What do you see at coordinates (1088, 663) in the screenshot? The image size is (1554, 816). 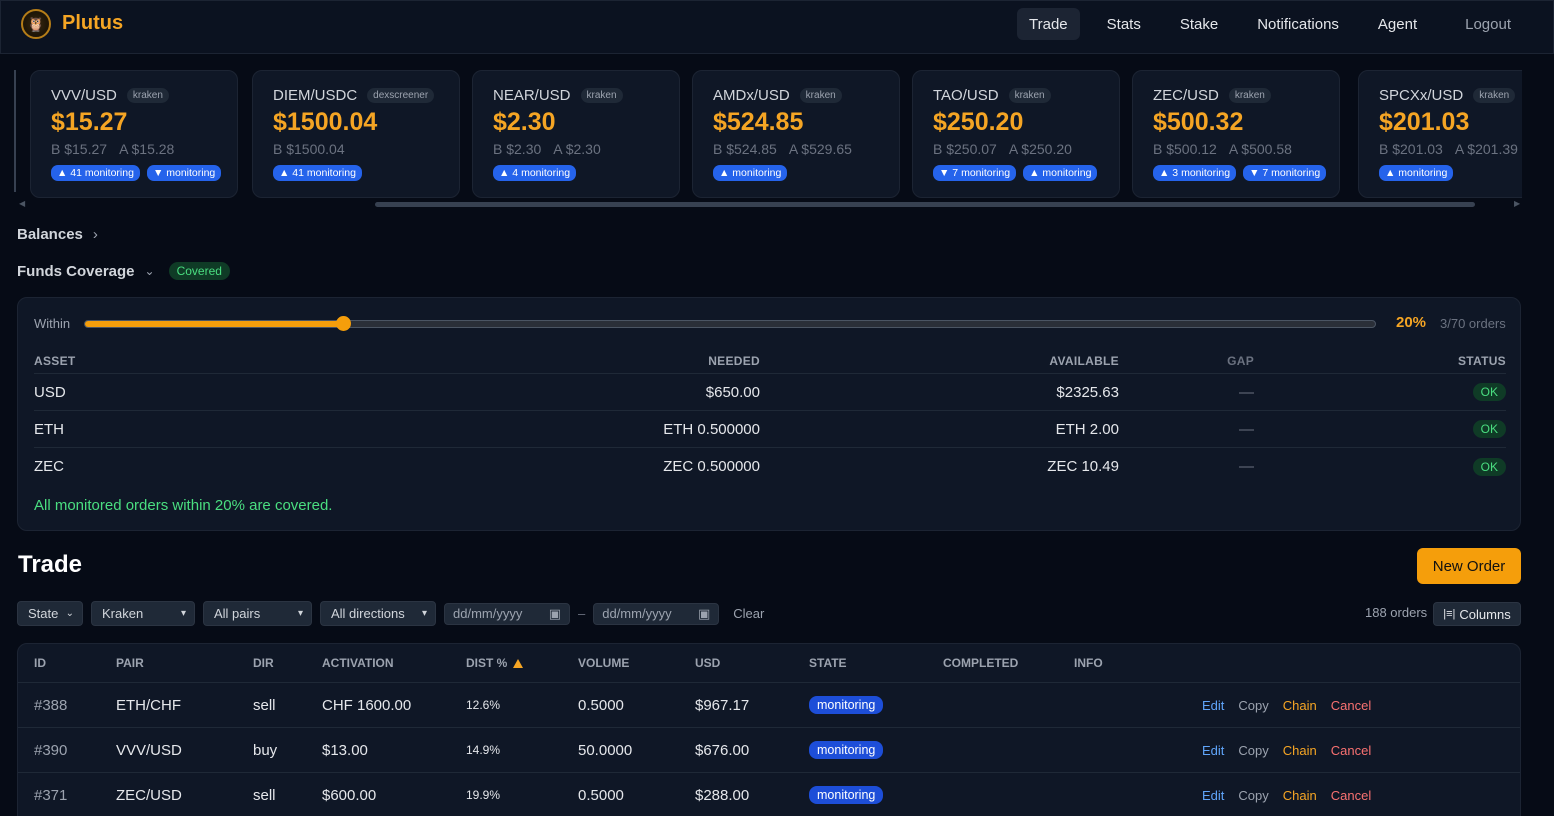 I see `col-info: INFO` at bounding box center [1088, 663].